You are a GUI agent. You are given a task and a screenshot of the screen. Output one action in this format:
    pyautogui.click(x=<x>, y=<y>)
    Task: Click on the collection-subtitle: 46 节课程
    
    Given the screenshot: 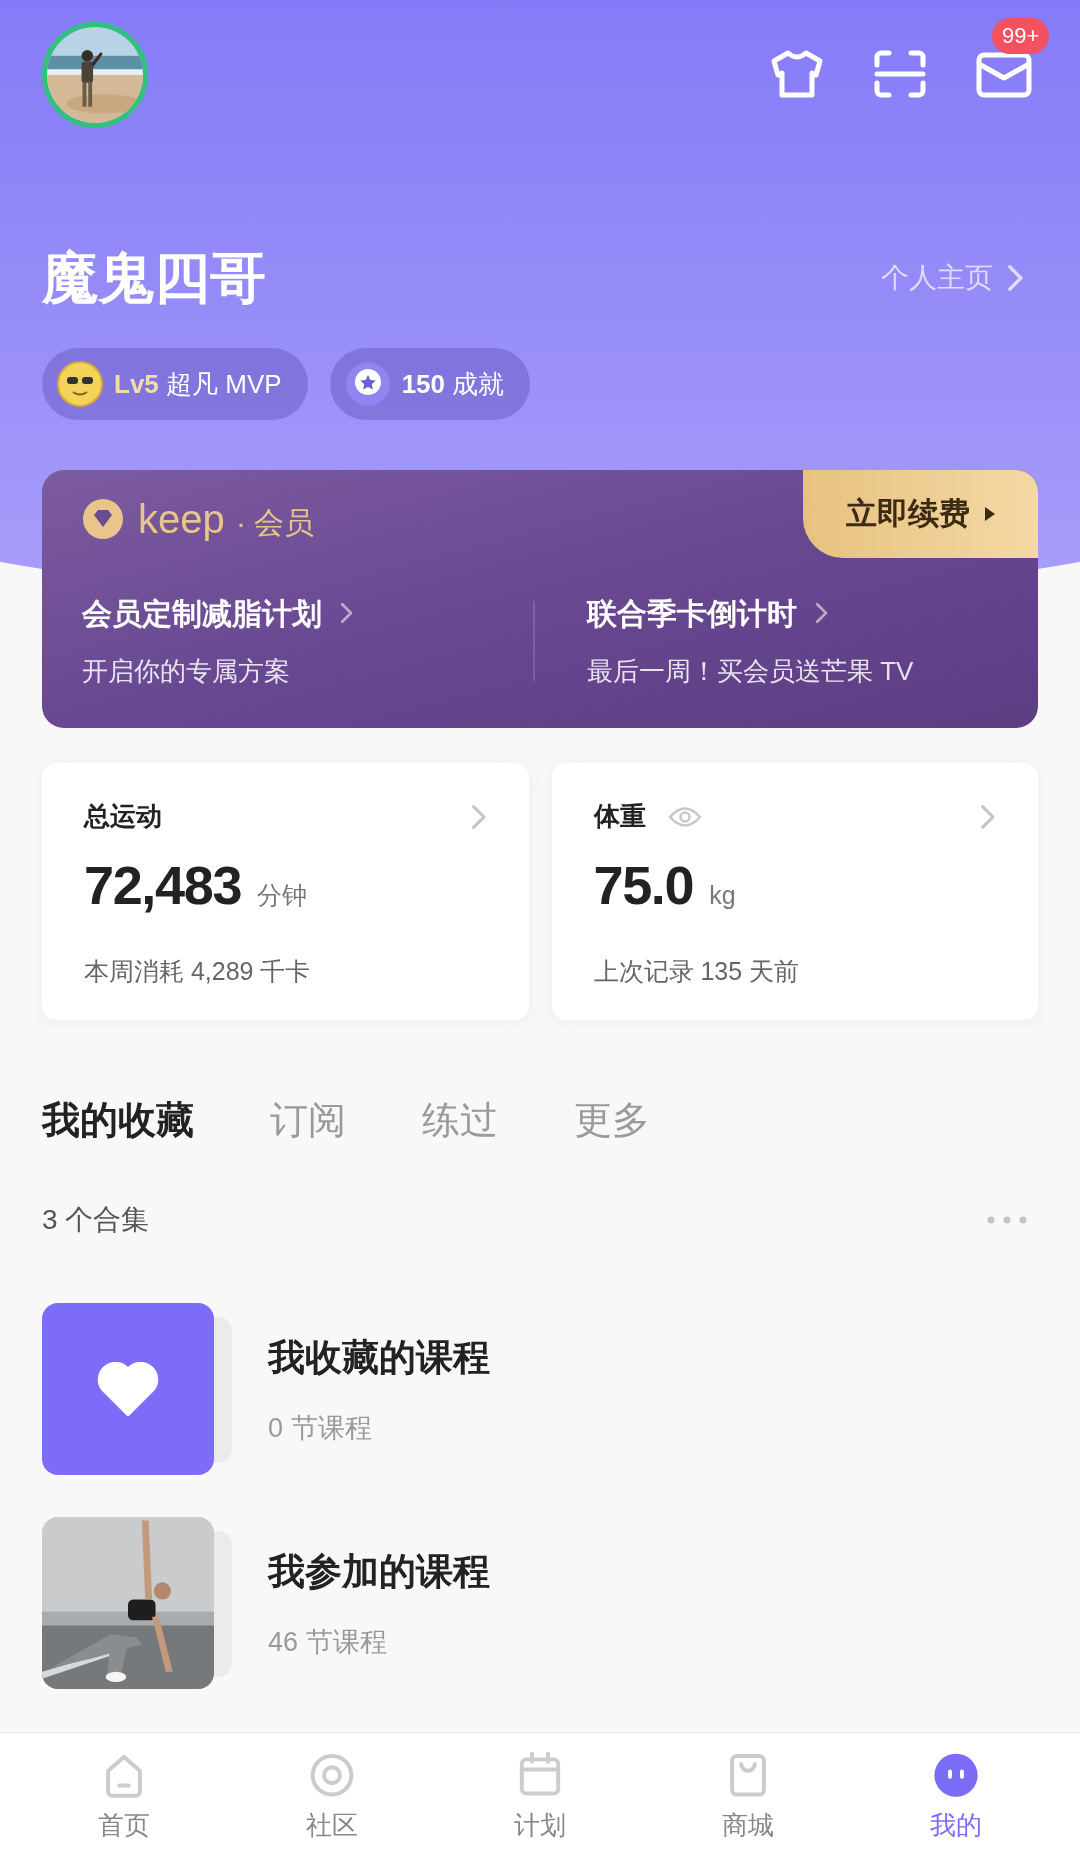 What is the action you would take?
    pyautogui.click(x=328, y=1642)
    